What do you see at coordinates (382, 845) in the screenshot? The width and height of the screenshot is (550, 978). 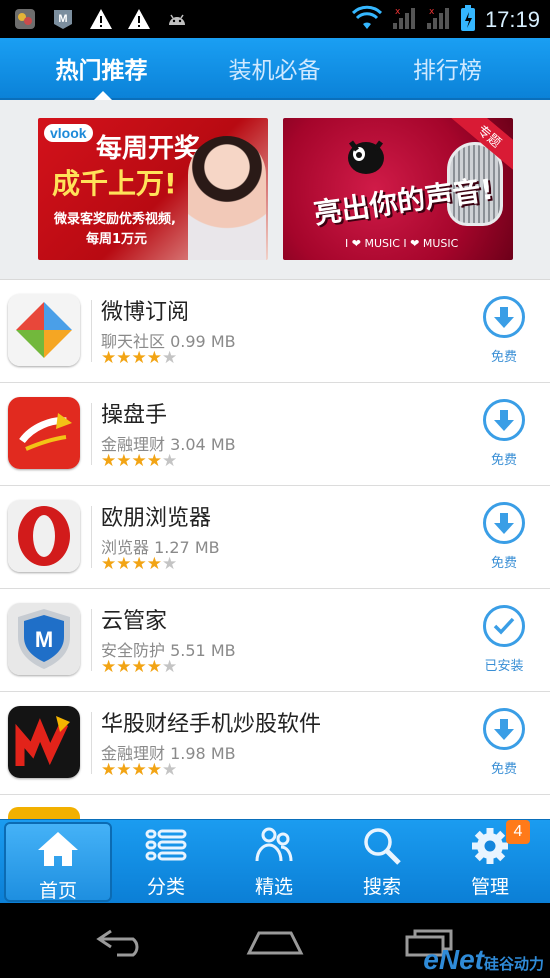 I see `search-icon` at bounding box center [382, 845].